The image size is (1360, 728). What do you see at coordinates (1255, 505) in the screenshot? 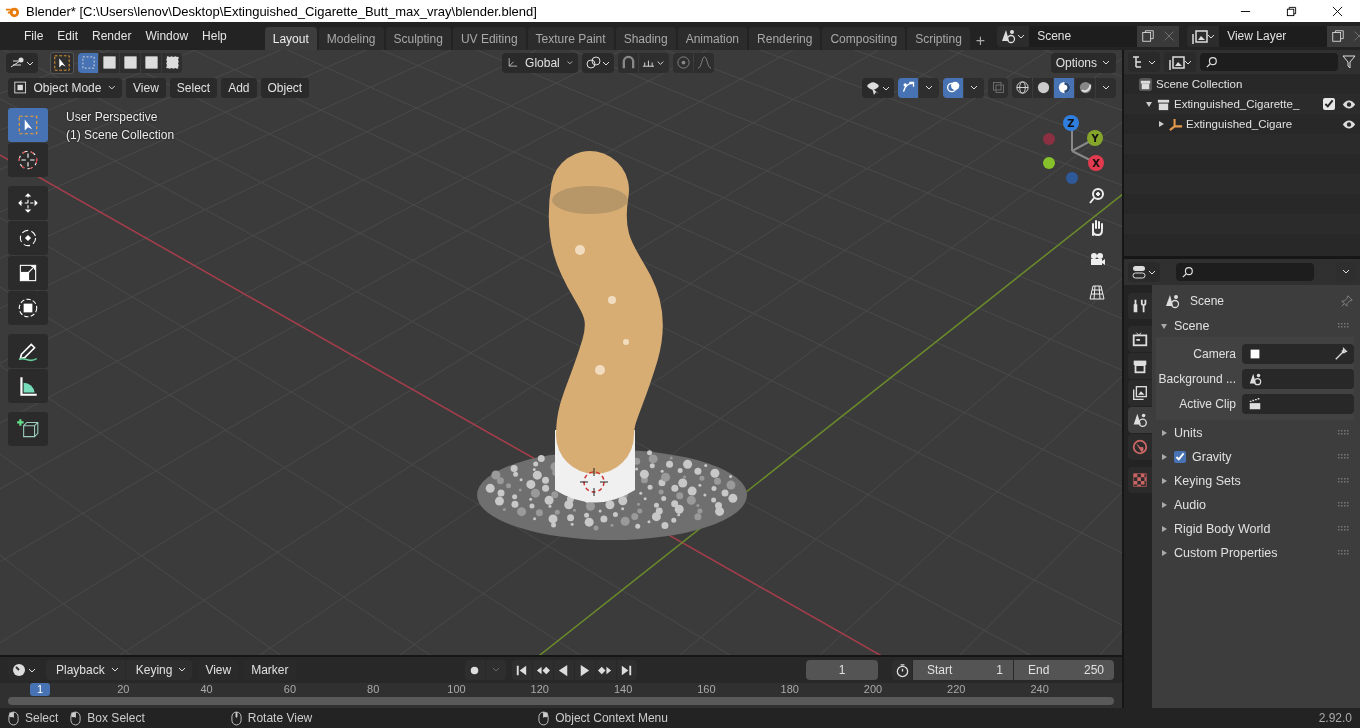
I see `panel-header: Audio` at bounding box center [1255, 505].